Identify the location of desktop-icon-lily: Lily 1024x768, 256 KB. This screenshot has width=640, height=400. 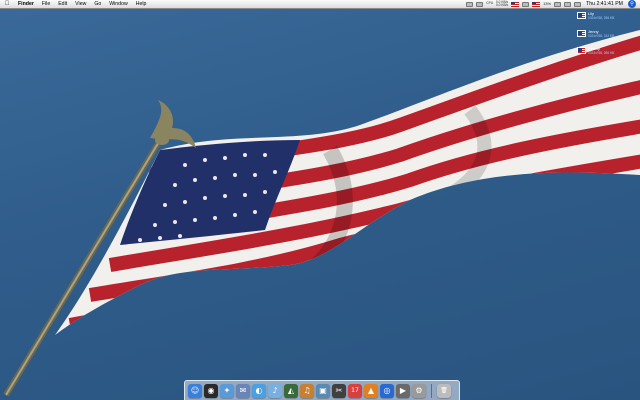
(607, 18).